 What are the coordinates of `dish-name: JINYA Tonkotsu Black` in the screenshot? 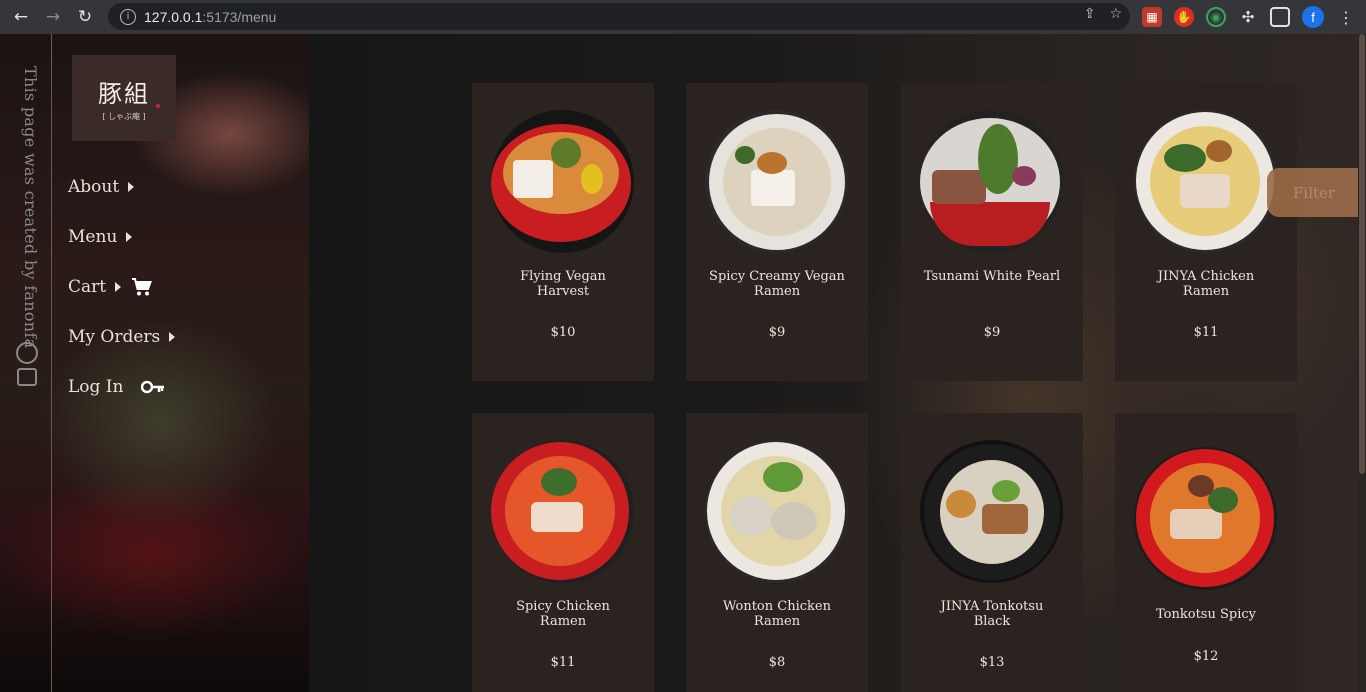 It's located at (992, 614).